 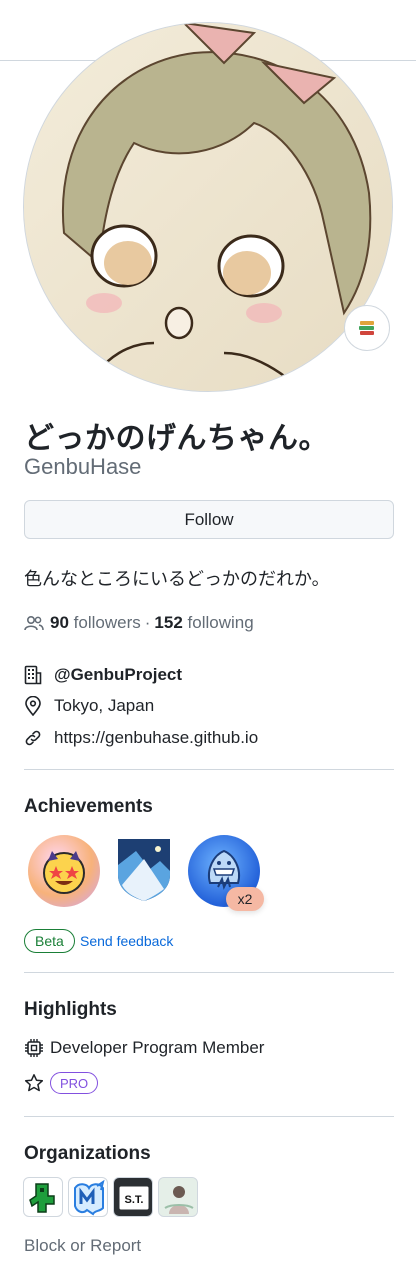 I want to click on pro-item: PRO, so click(x=61, y=1083).